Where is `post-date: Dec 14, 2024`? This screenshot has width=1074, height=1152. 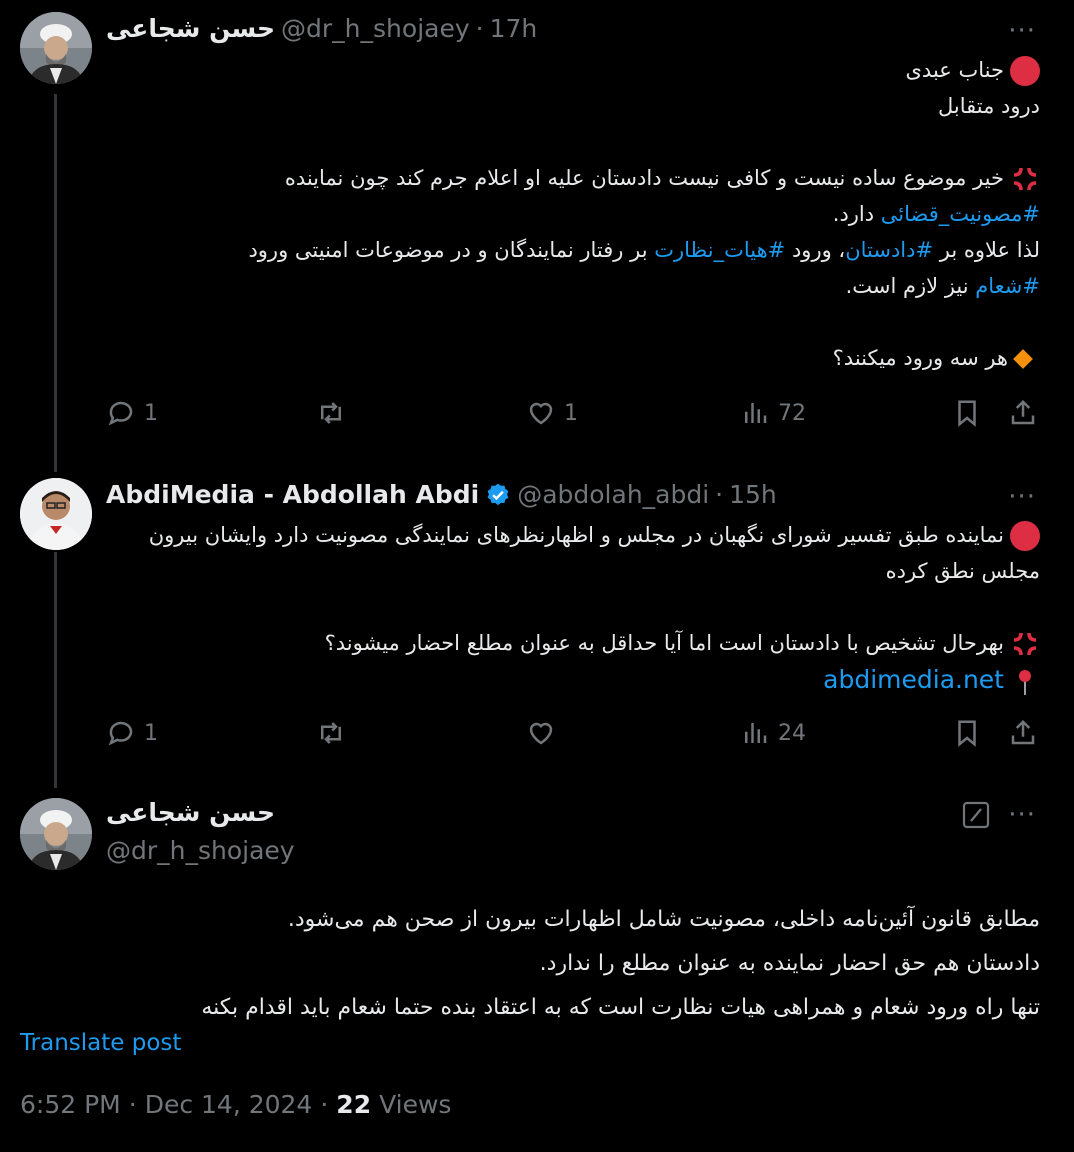 post-date: Dec 14, 2024 is located at coordinates (229, 1104).